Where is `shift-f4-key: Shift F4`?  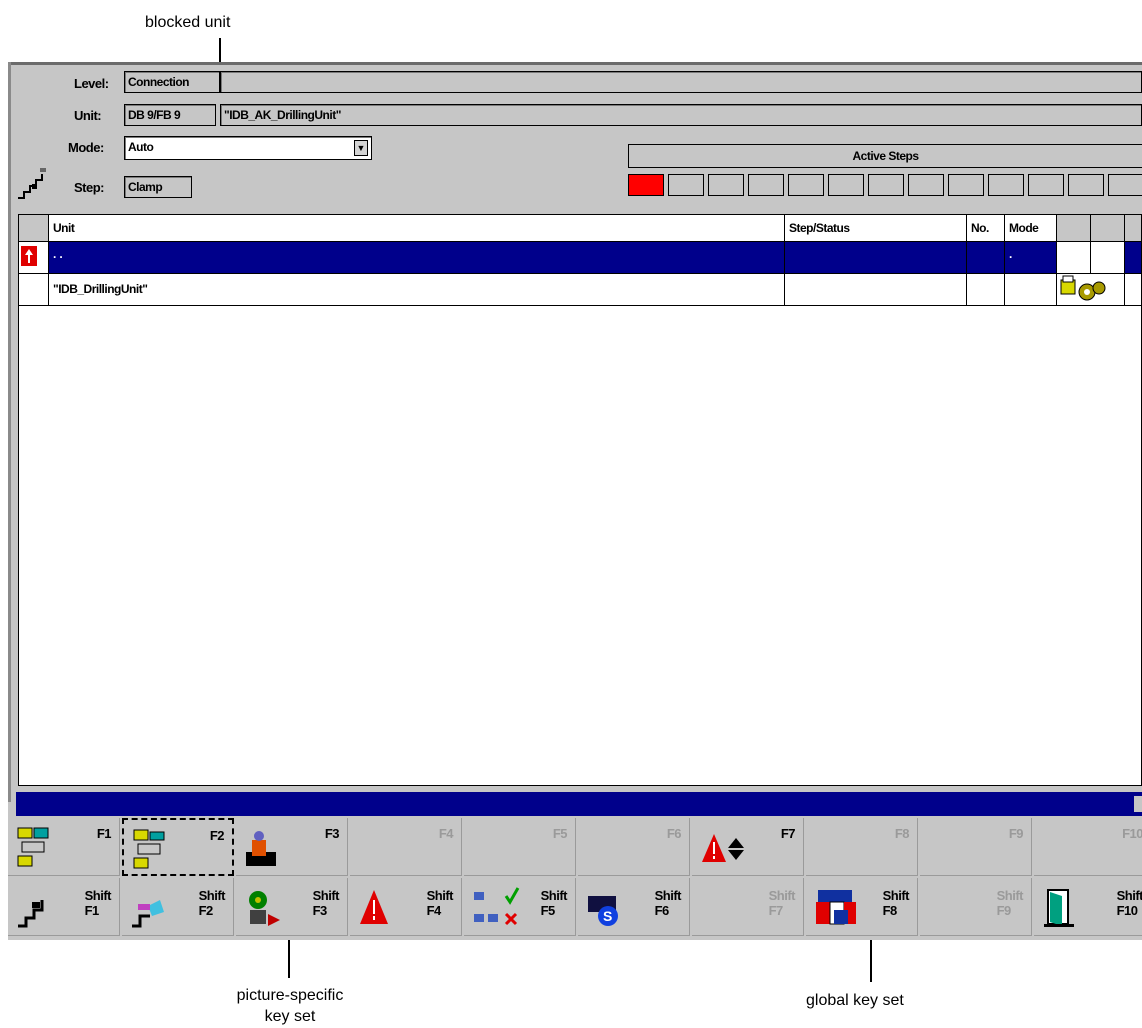 shift-f4-key: Shift F4 is located at coordinates (406, 907).